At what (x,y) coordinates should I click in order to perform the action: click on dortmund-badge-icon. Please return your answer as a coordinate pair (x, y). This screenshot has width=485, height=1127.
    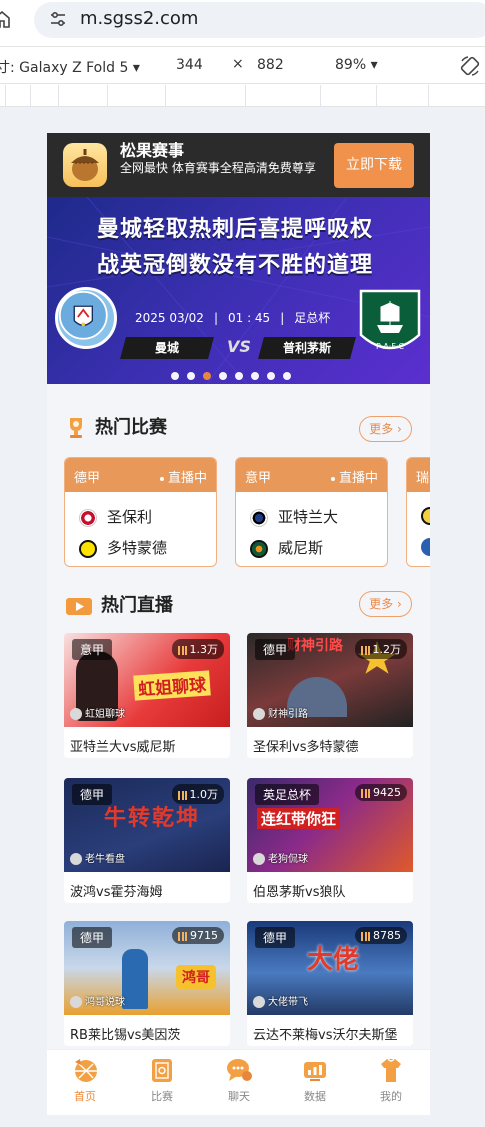
    Looking at the image, I should click on (88, 548).